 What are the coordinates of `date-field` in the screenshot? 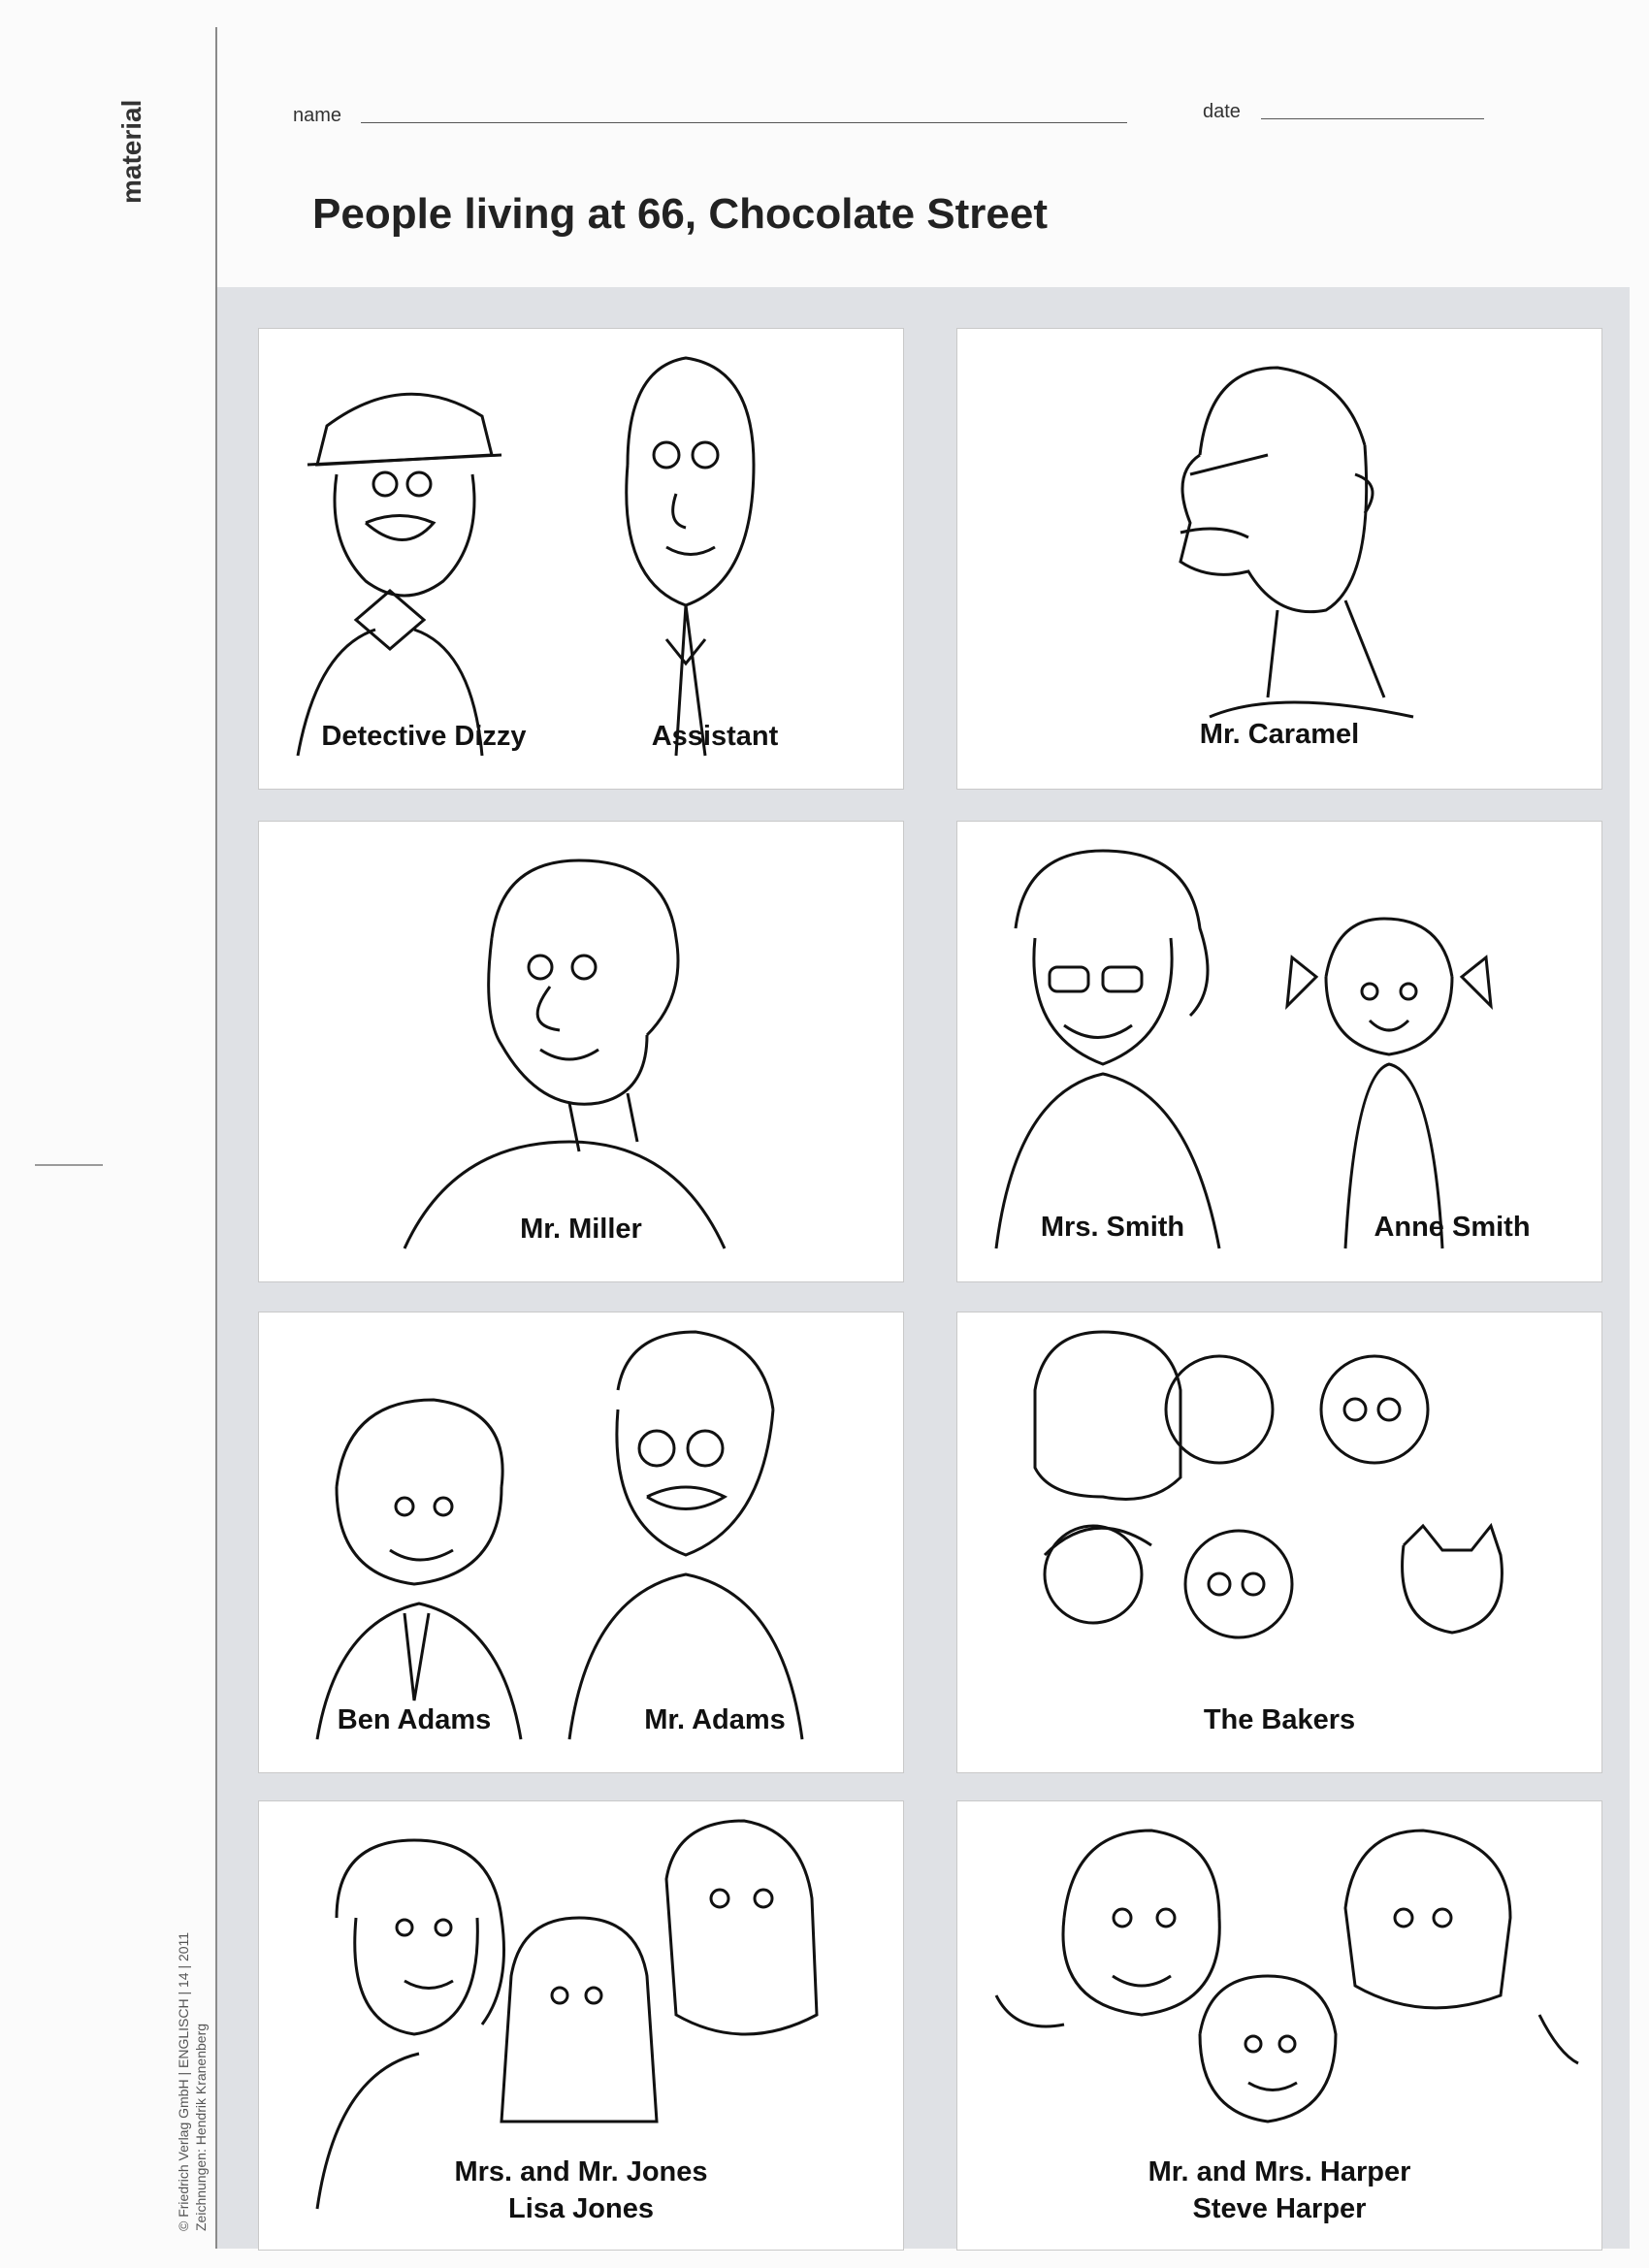 It's located at (1372, 118).